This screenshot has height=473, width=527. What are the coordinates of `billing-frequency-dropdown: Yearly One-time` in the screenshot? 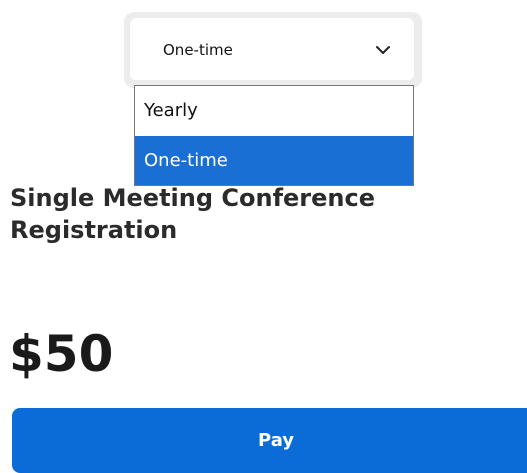 It's located at (274, 135).